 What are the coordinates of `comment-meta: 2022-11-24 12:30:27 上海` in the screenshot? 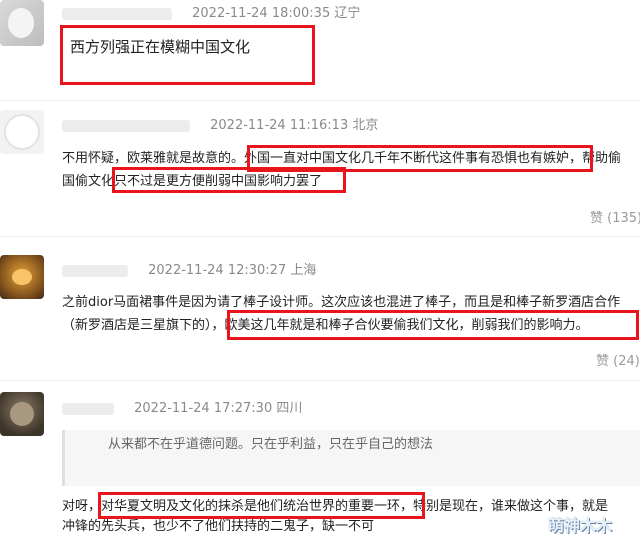 It's located at (189, 268).